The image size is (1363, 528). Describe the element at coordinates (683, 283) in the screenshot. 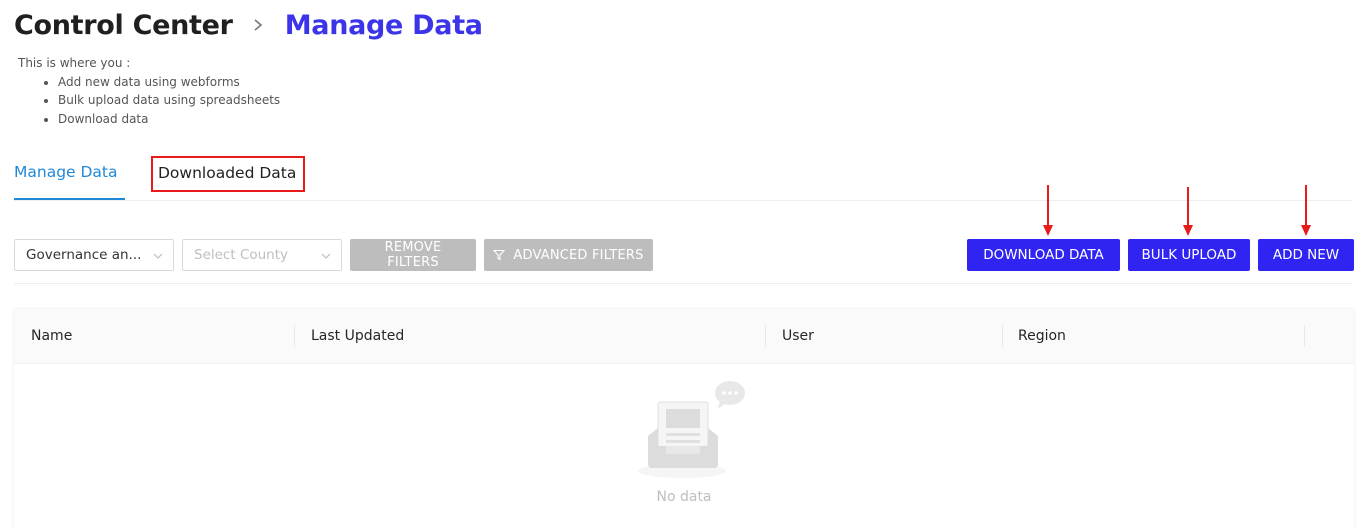

I see `divider` at that location.